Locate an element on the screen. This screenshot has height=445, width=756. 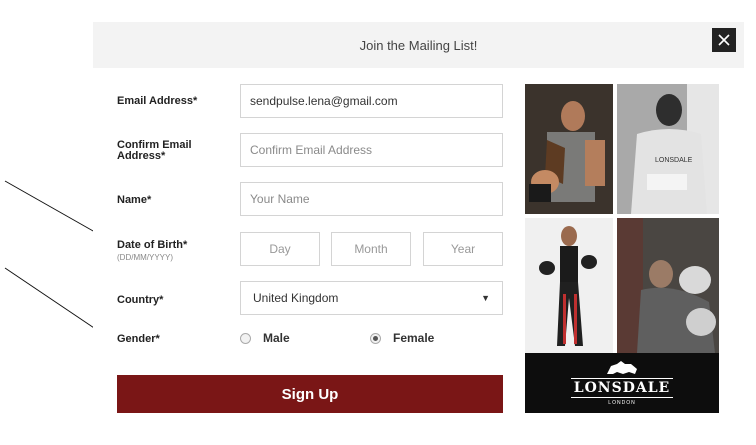
close-button is located at coordinates (724, 40).